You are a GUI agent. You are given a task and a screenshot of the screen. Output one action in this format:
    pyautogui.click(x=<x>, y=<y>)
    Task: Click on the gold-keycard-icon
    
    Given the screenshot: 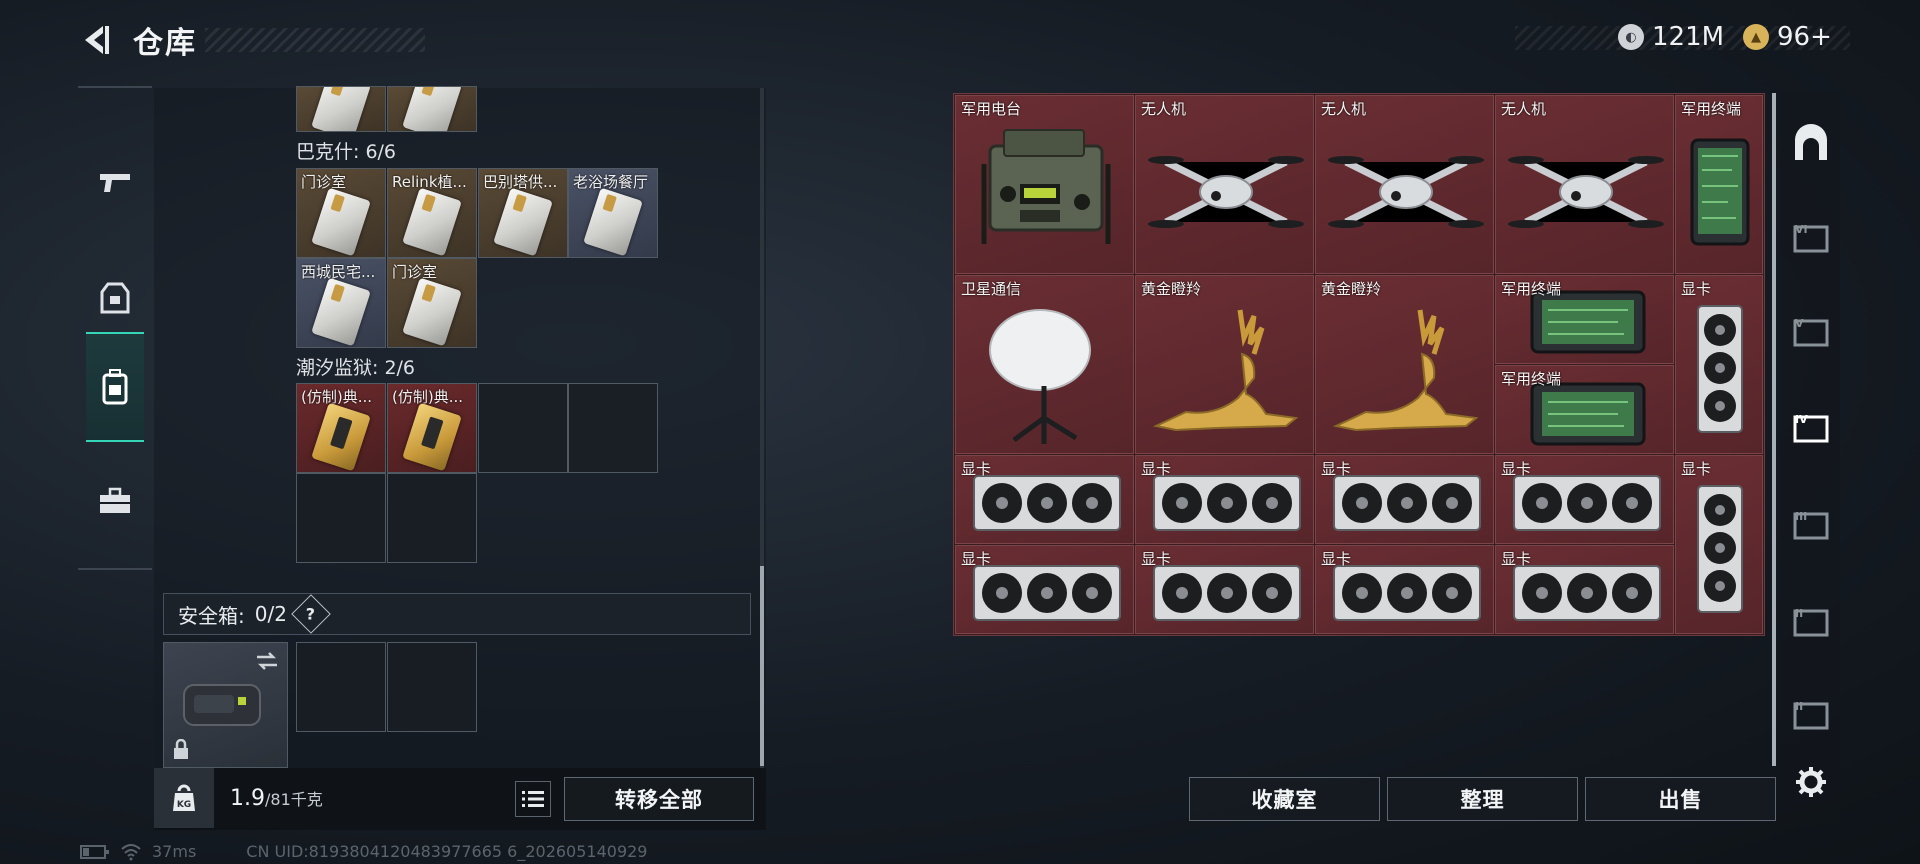 What is the action you would take?
    pyautogui.click(x=341, y=437)
    